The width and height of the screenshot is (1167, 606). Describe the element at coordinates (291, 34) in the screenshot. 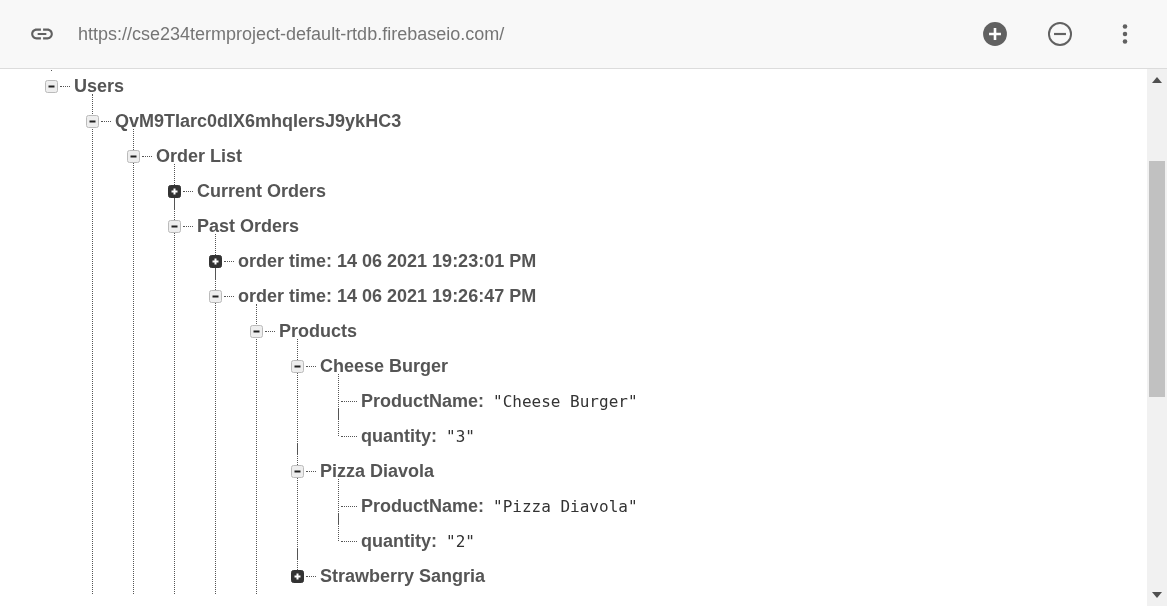

I see `database-url: https://cse234termproject-default-rtdb.firebaseio.com/` at that location.